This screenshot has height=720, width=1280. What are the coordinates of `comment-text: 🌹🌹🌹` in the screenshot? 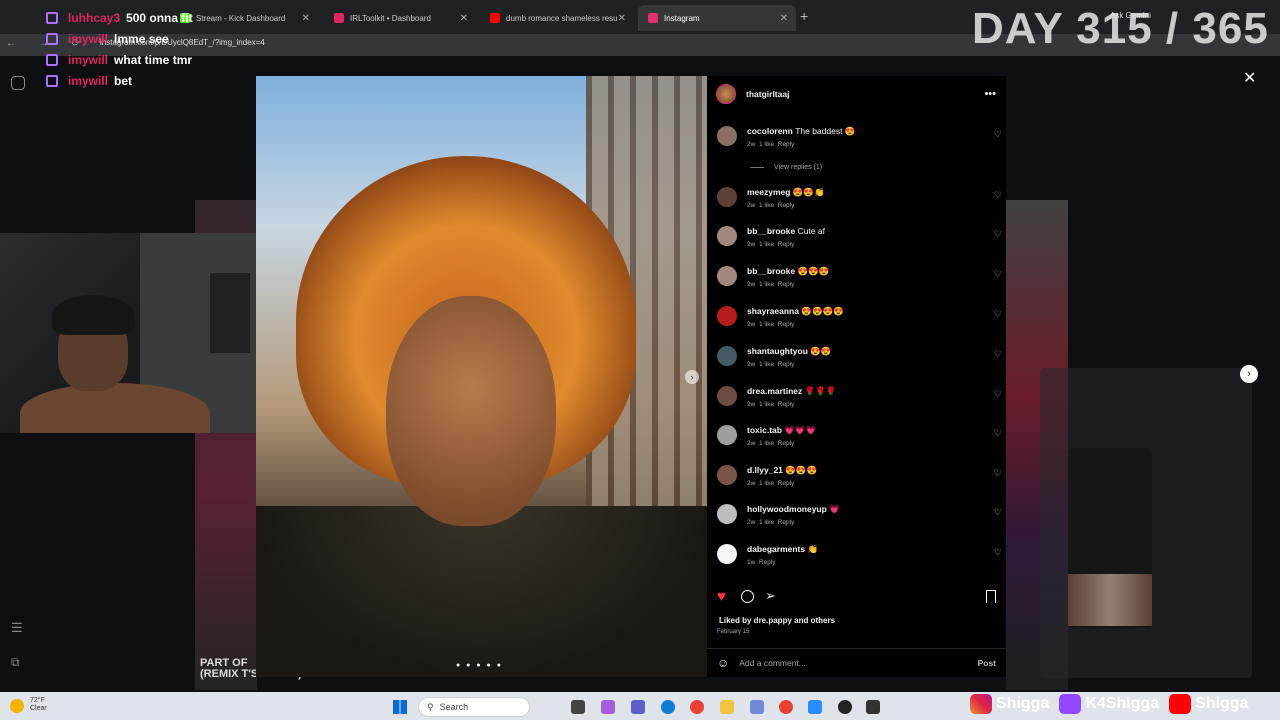 It's located at (820, 391).